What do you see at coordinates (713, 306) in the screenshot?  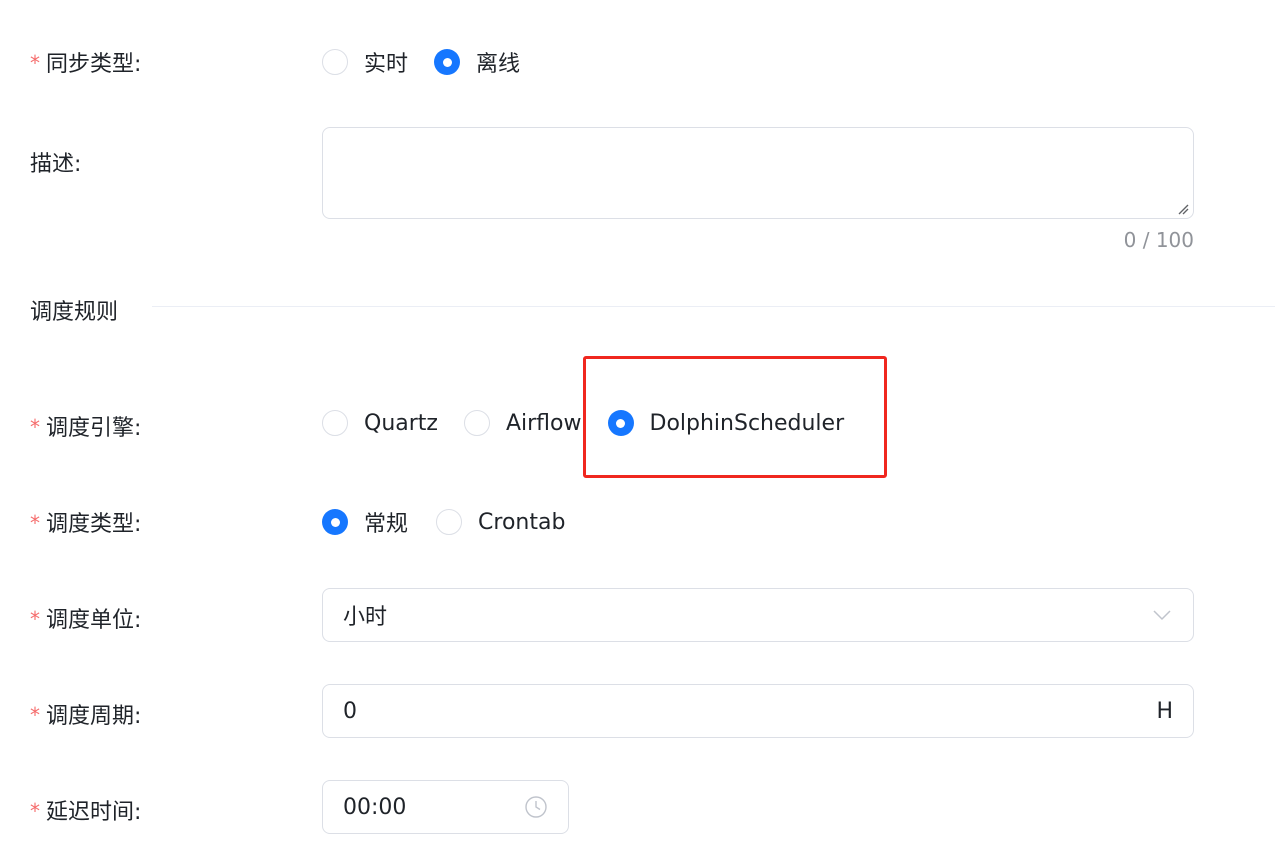 I see `section-divider` at bounding box center [713, 306].